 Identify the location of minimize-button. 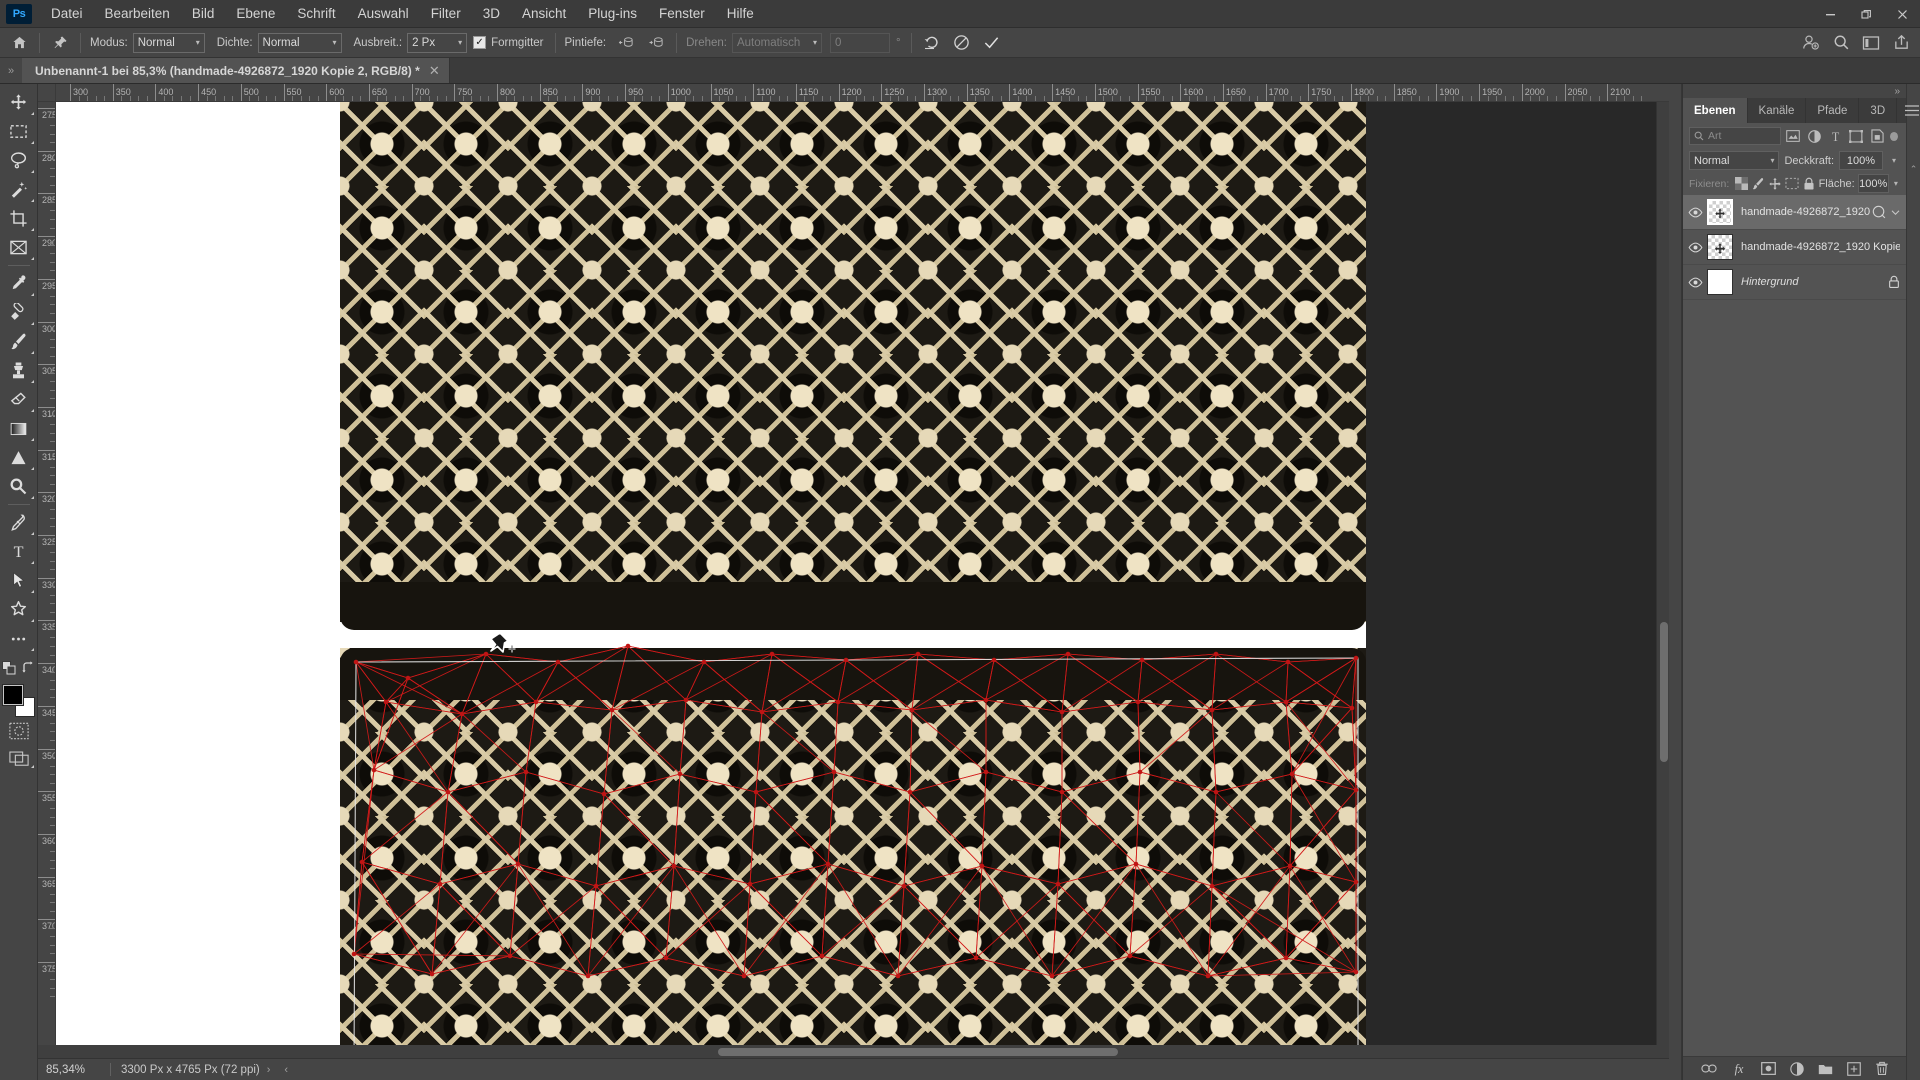
(1830, 14).